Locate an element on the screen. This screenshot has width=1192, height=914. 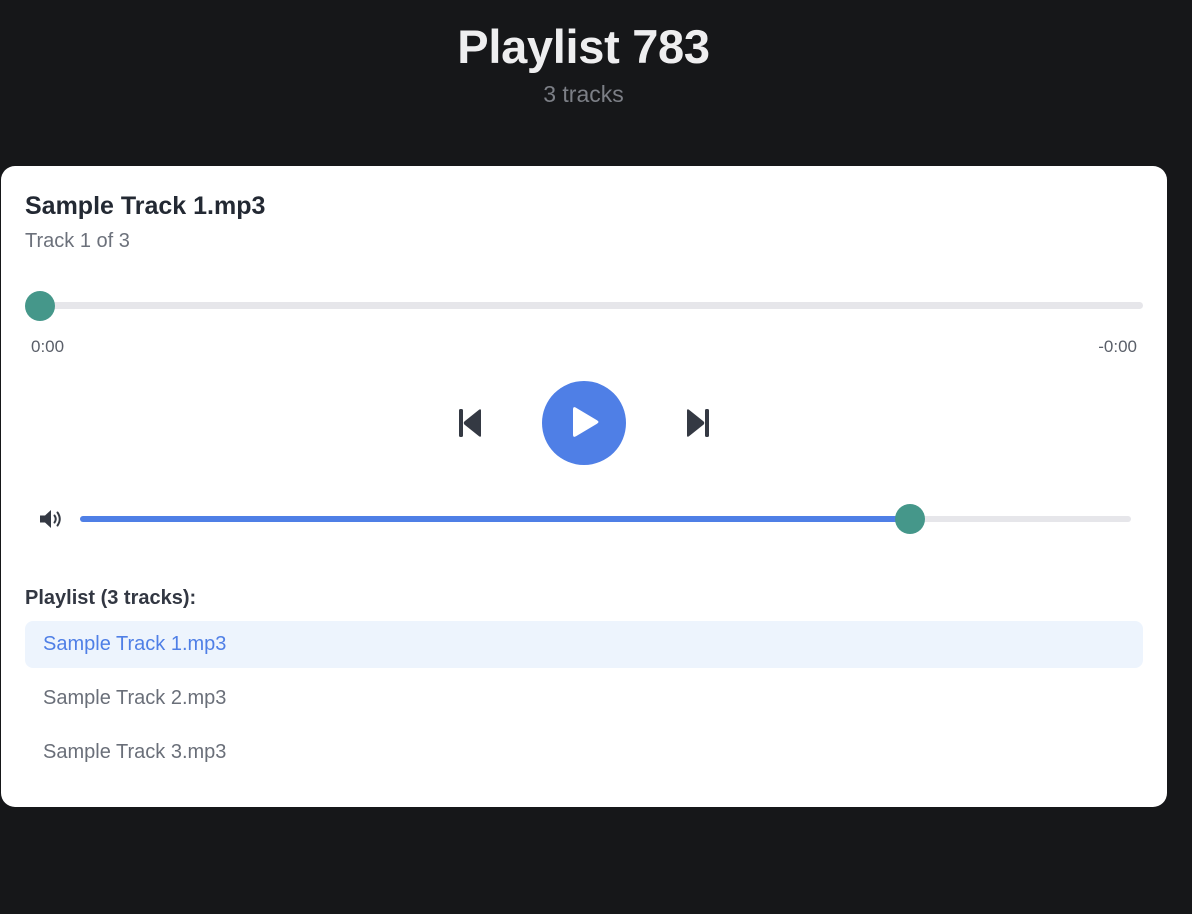
current-track-title: Sample Track 1.mp3 is located at coordinates (145, 206).